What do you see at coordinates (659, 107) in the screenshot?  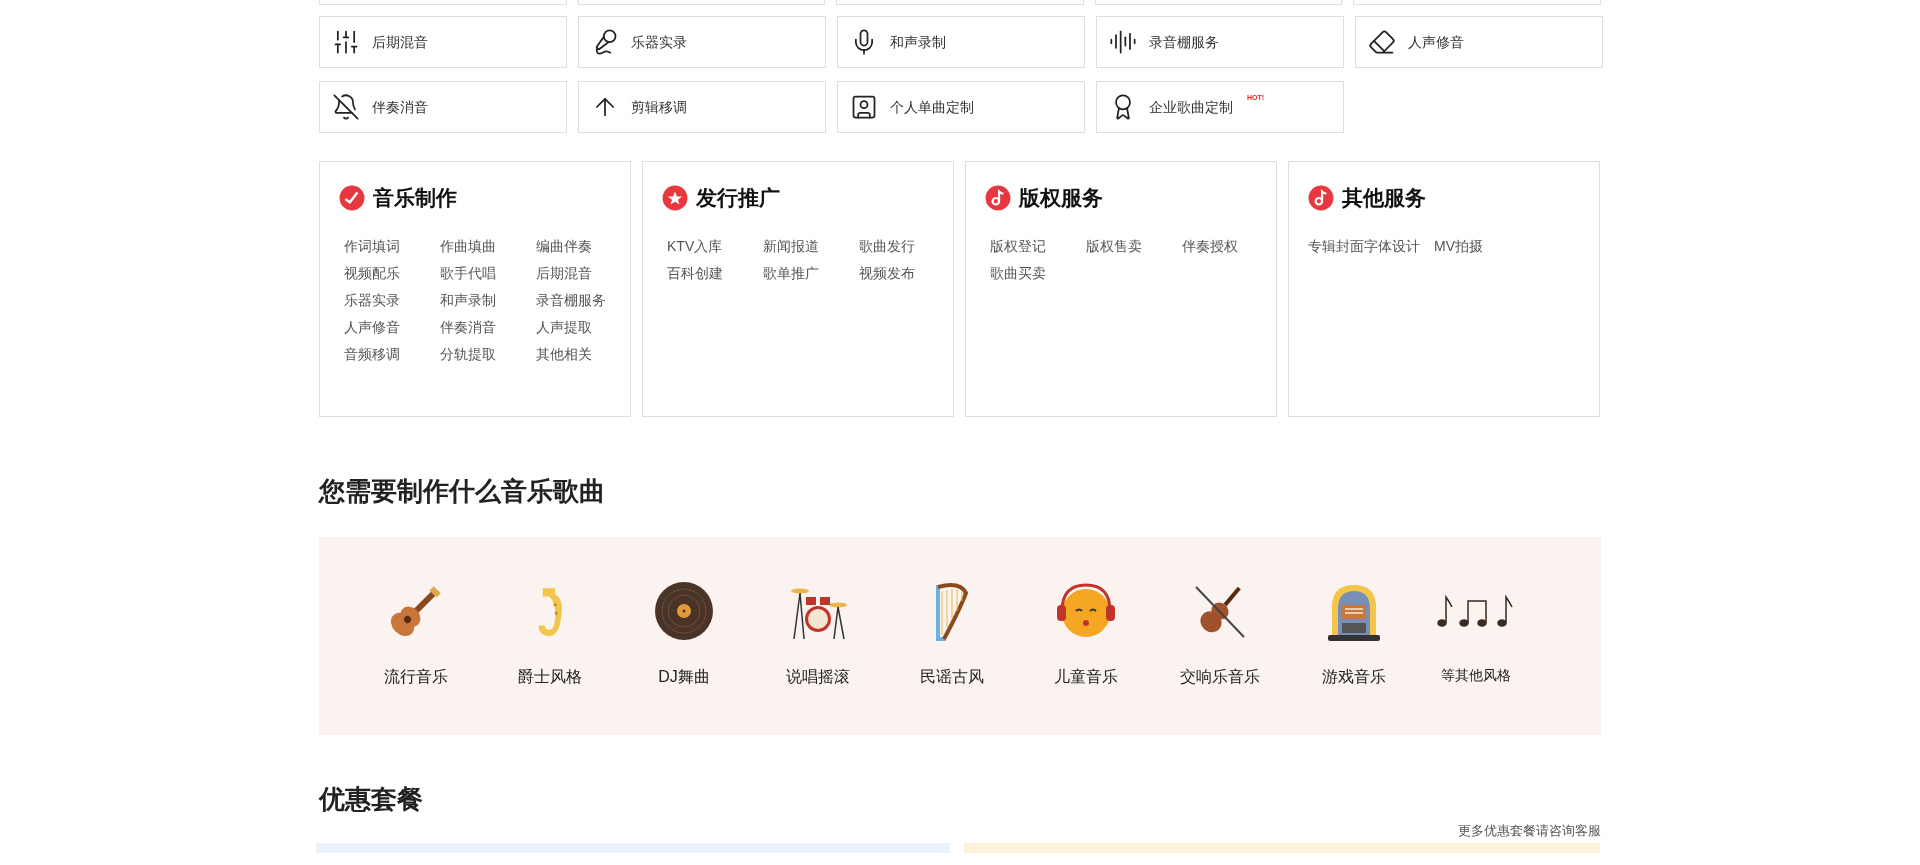 I see `service-label: 剪辑移调` at bounding box center [659, 107].